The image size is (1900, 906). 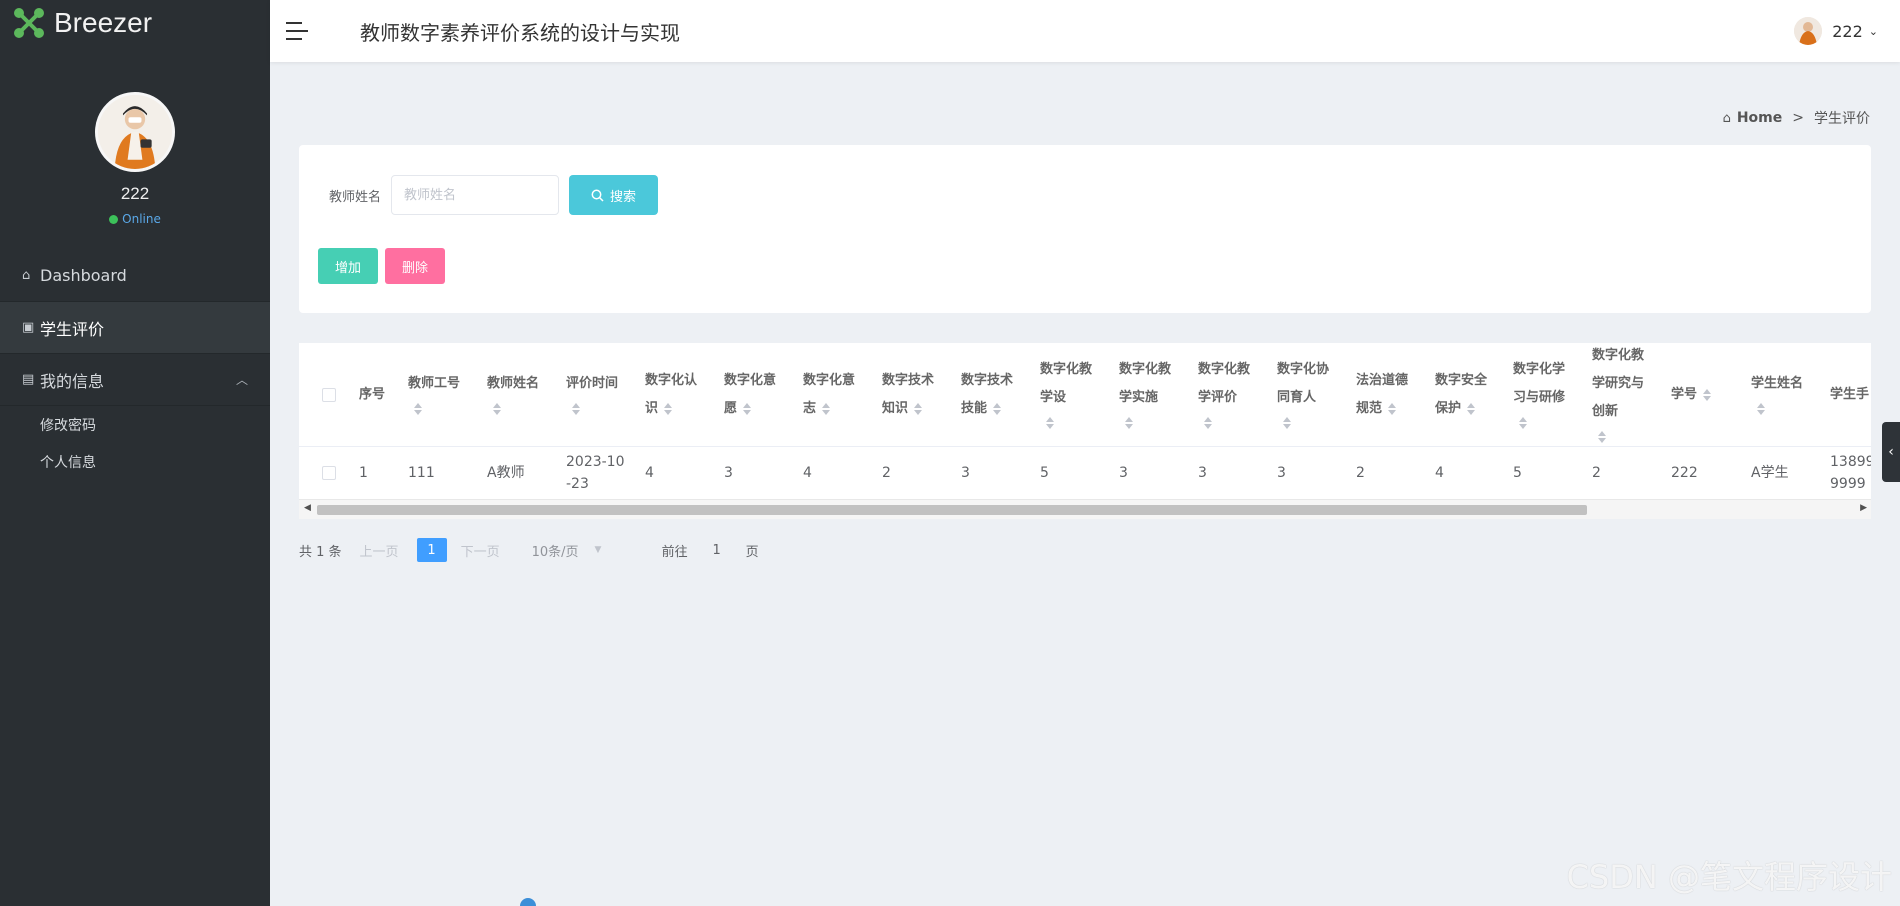 I want to click on column-header-label: 数字安全, so click(x=1461, y=380).